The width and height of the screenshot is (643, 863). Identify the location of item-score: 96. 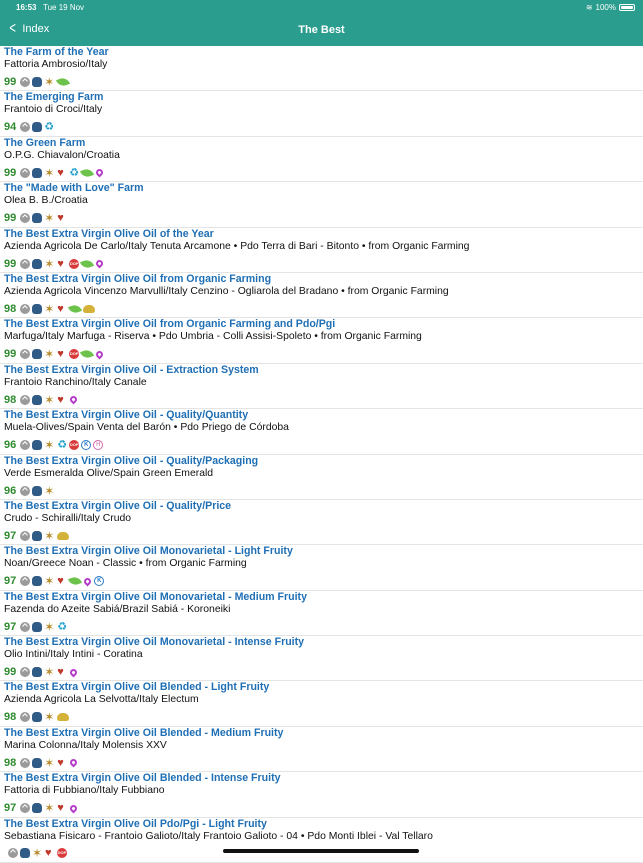
(10, 490).